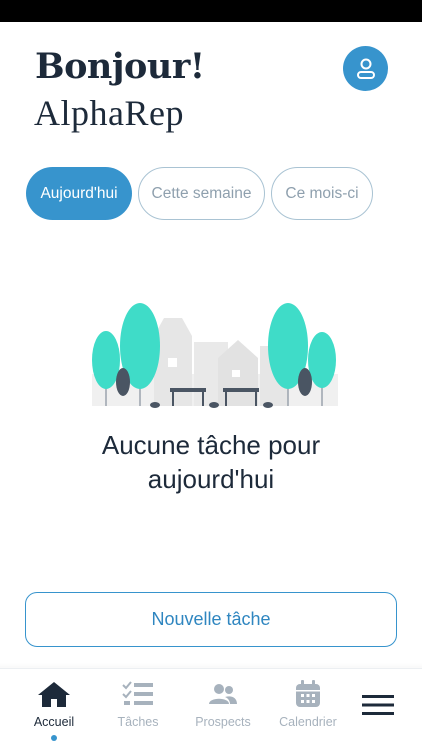 The width and height of the screenshot is (422, 750). What do you see at coordinates (211, 462) in the screenshot?
I see `empty-state-message: Aucune tâche pour aujourd'hui` at bounding box center [211, 462].